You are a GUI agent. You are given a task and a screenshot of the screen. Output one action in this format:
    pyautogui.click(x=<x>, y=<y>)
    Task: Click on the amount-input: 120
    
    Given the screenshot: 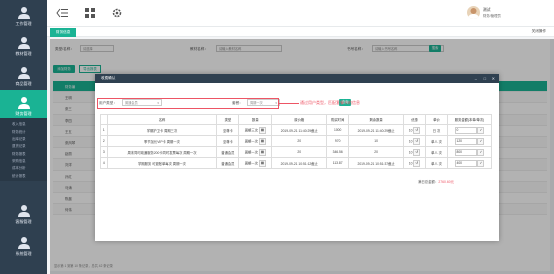 What is the action you would take?
    pyautogui.click(x=465, y=141)
    